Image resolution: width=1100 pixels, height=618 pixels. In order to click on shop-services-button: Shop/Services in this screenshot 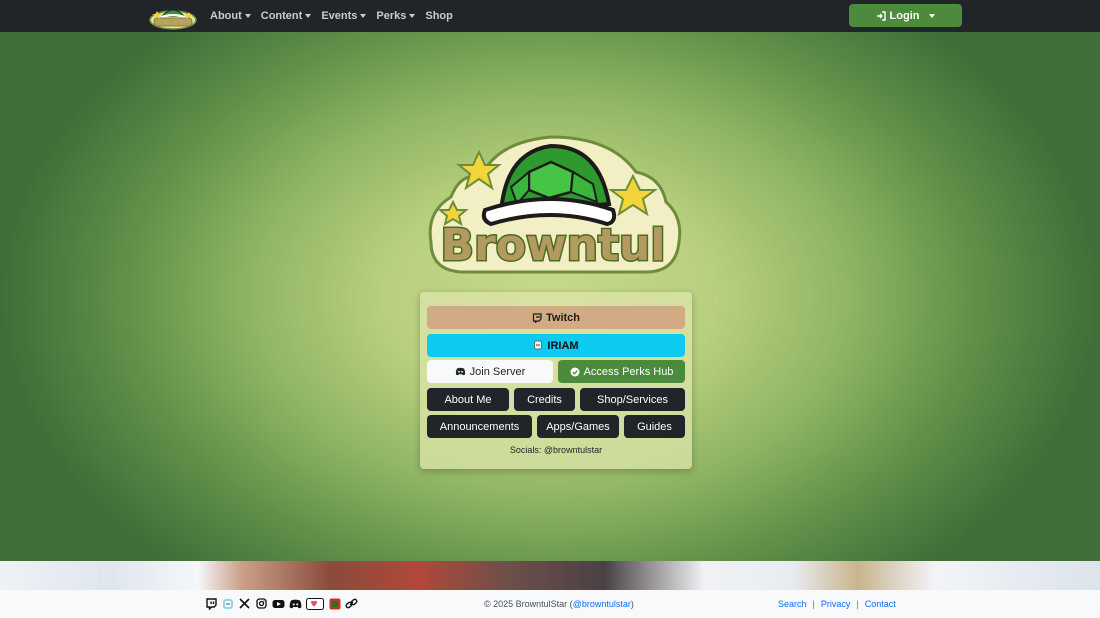, I will do `click(632, 399)`.